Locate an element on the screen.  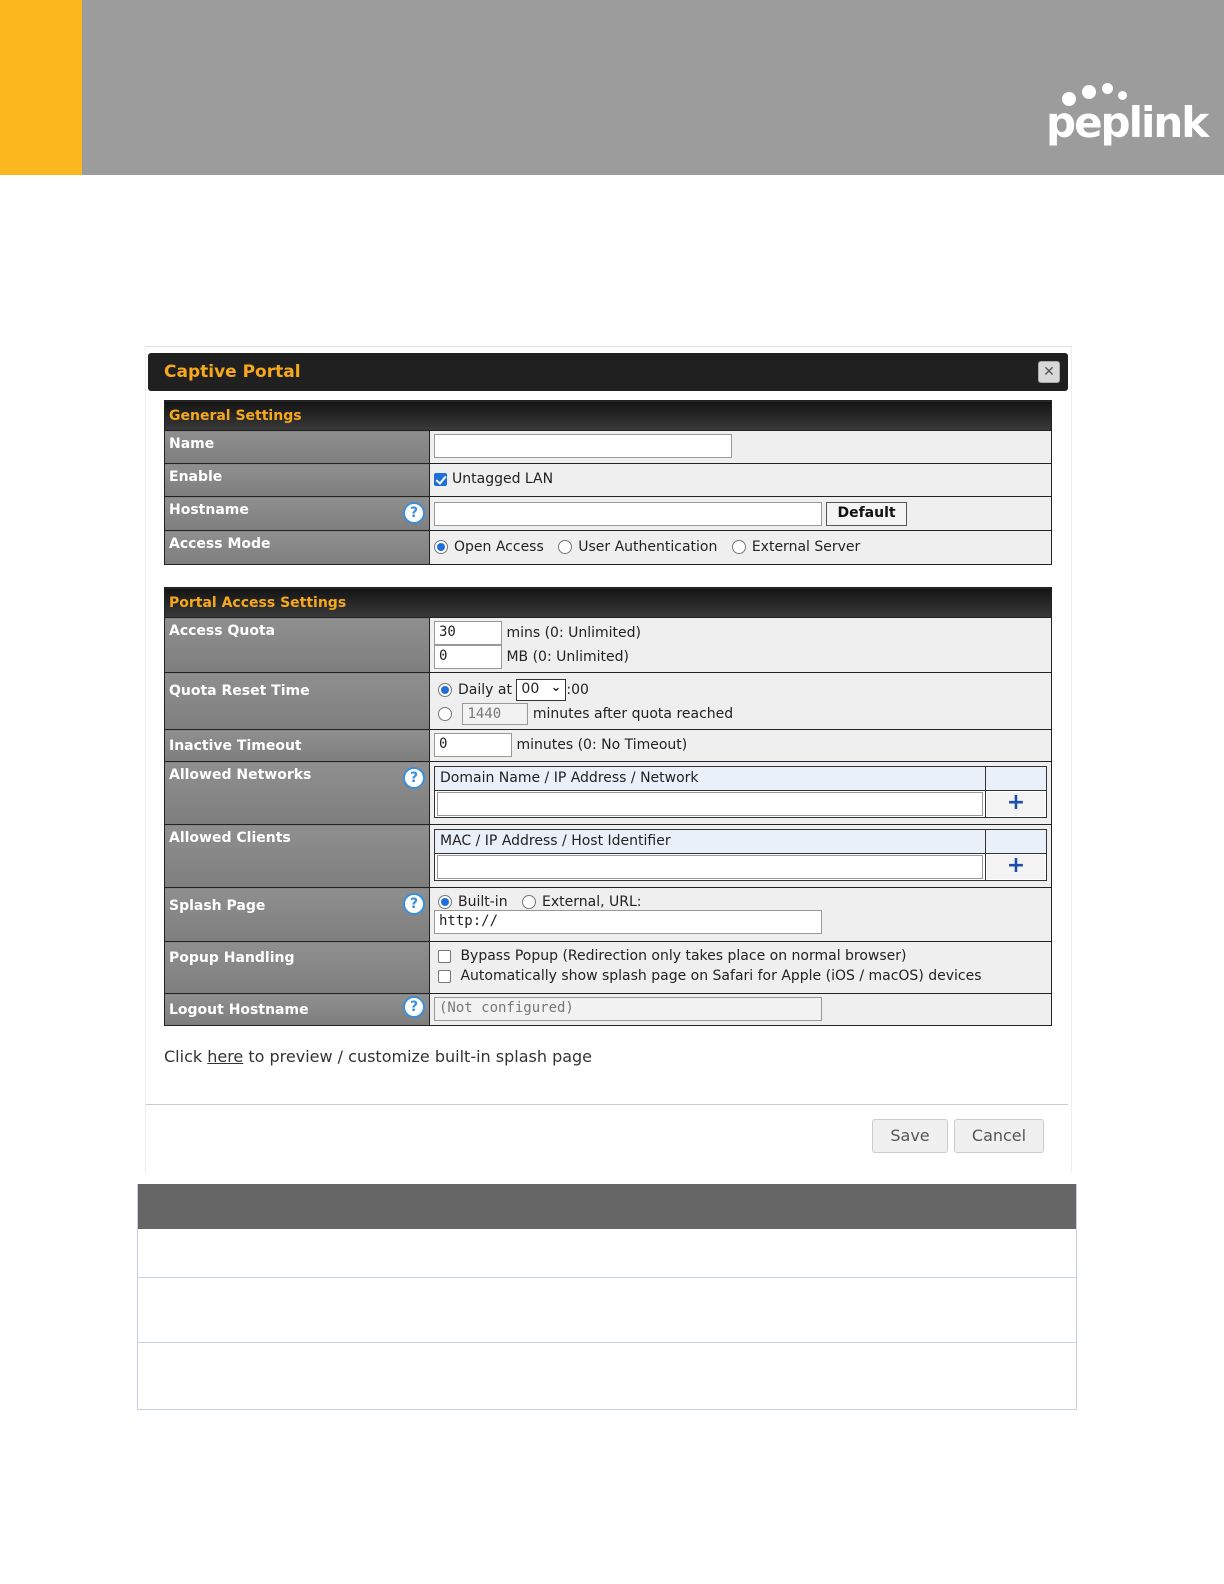
enable-checkbox is located at coordinates (440, 479).